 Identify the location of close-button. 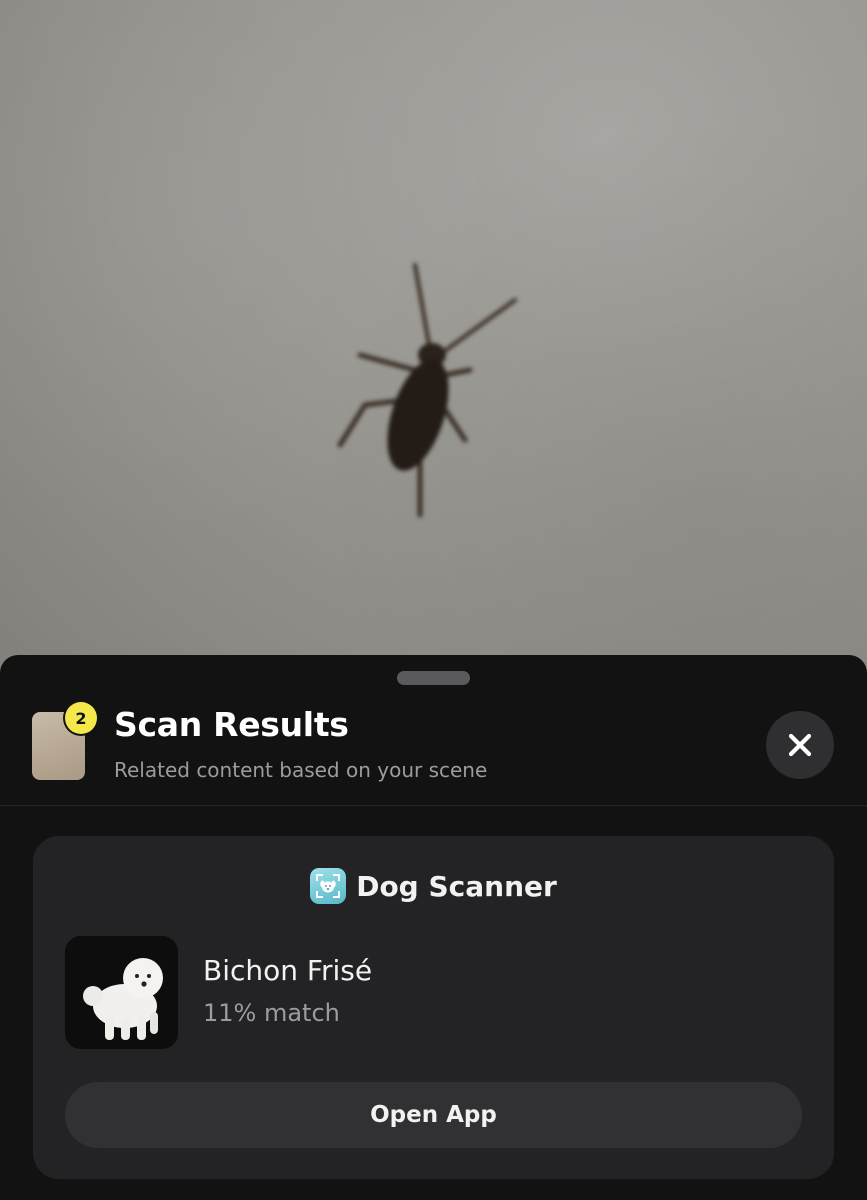
(800, 745).